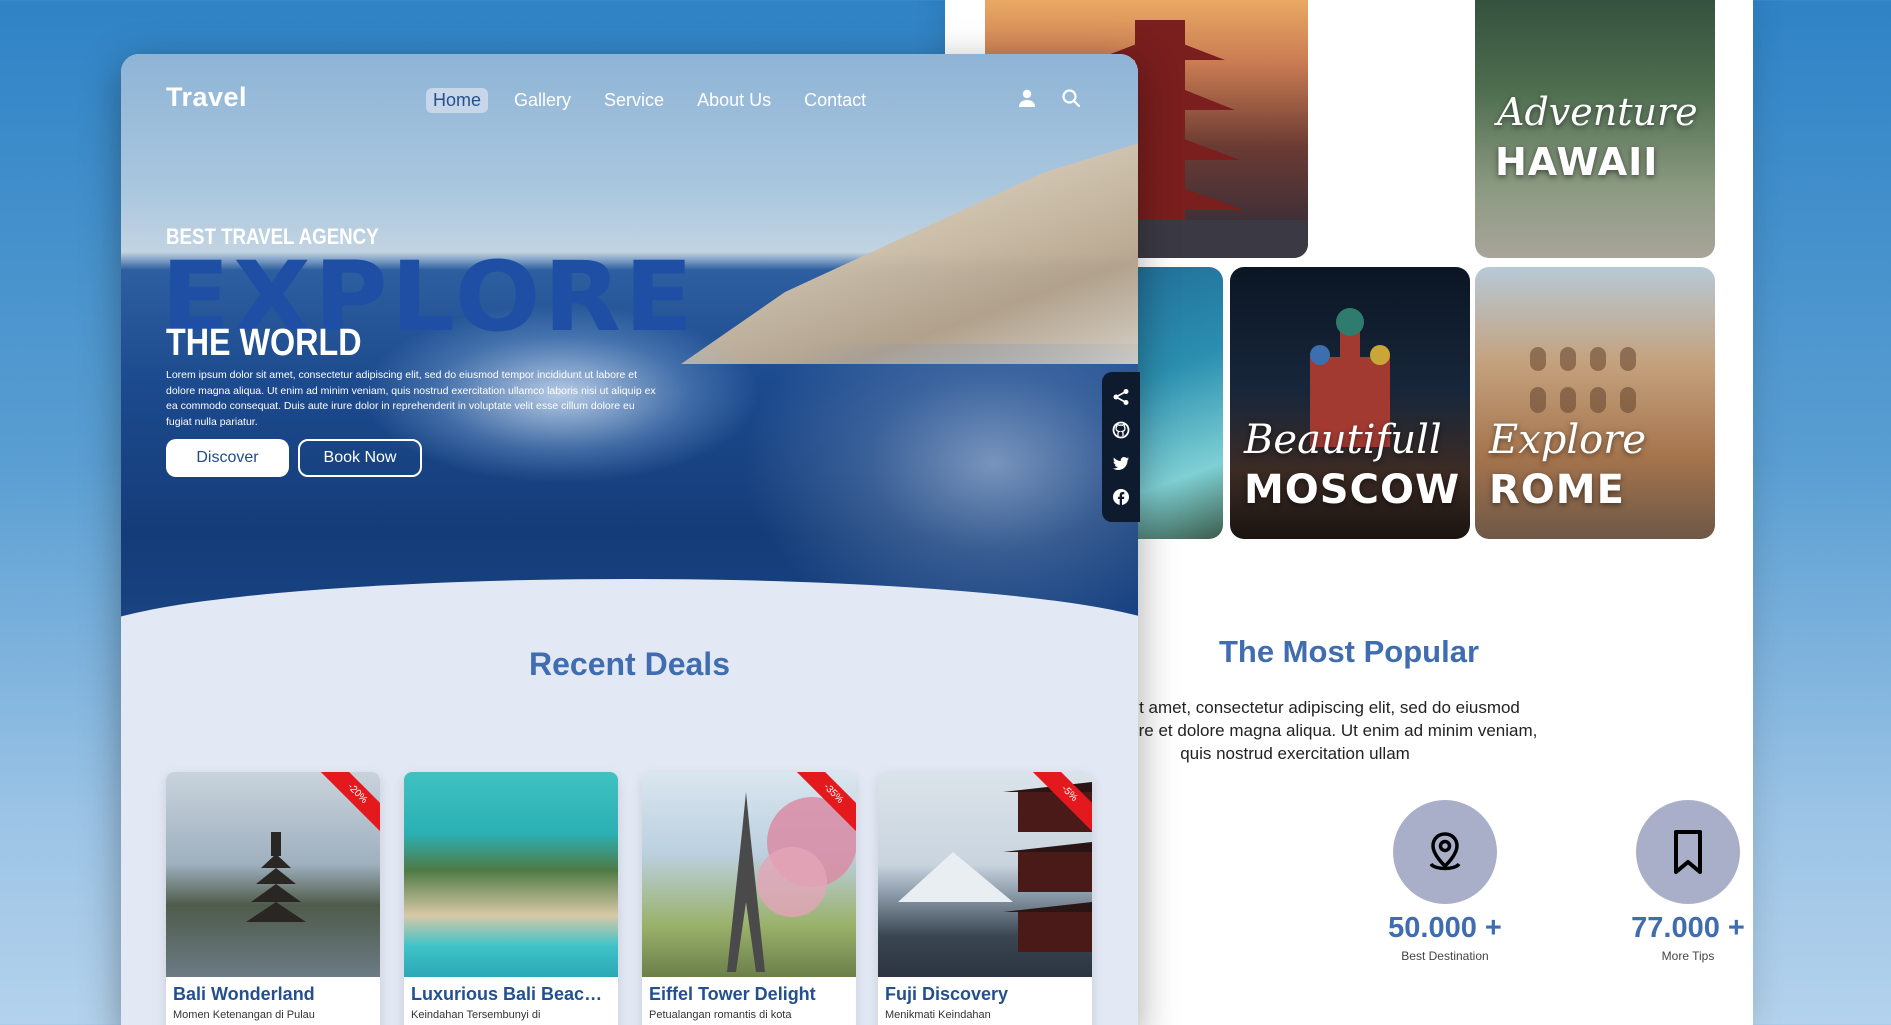 This screenshot has height=1025, width=1891. Describe the element at coordinates (634, 100) in the screenshot. I see `nav-item-service: Service` at that location.